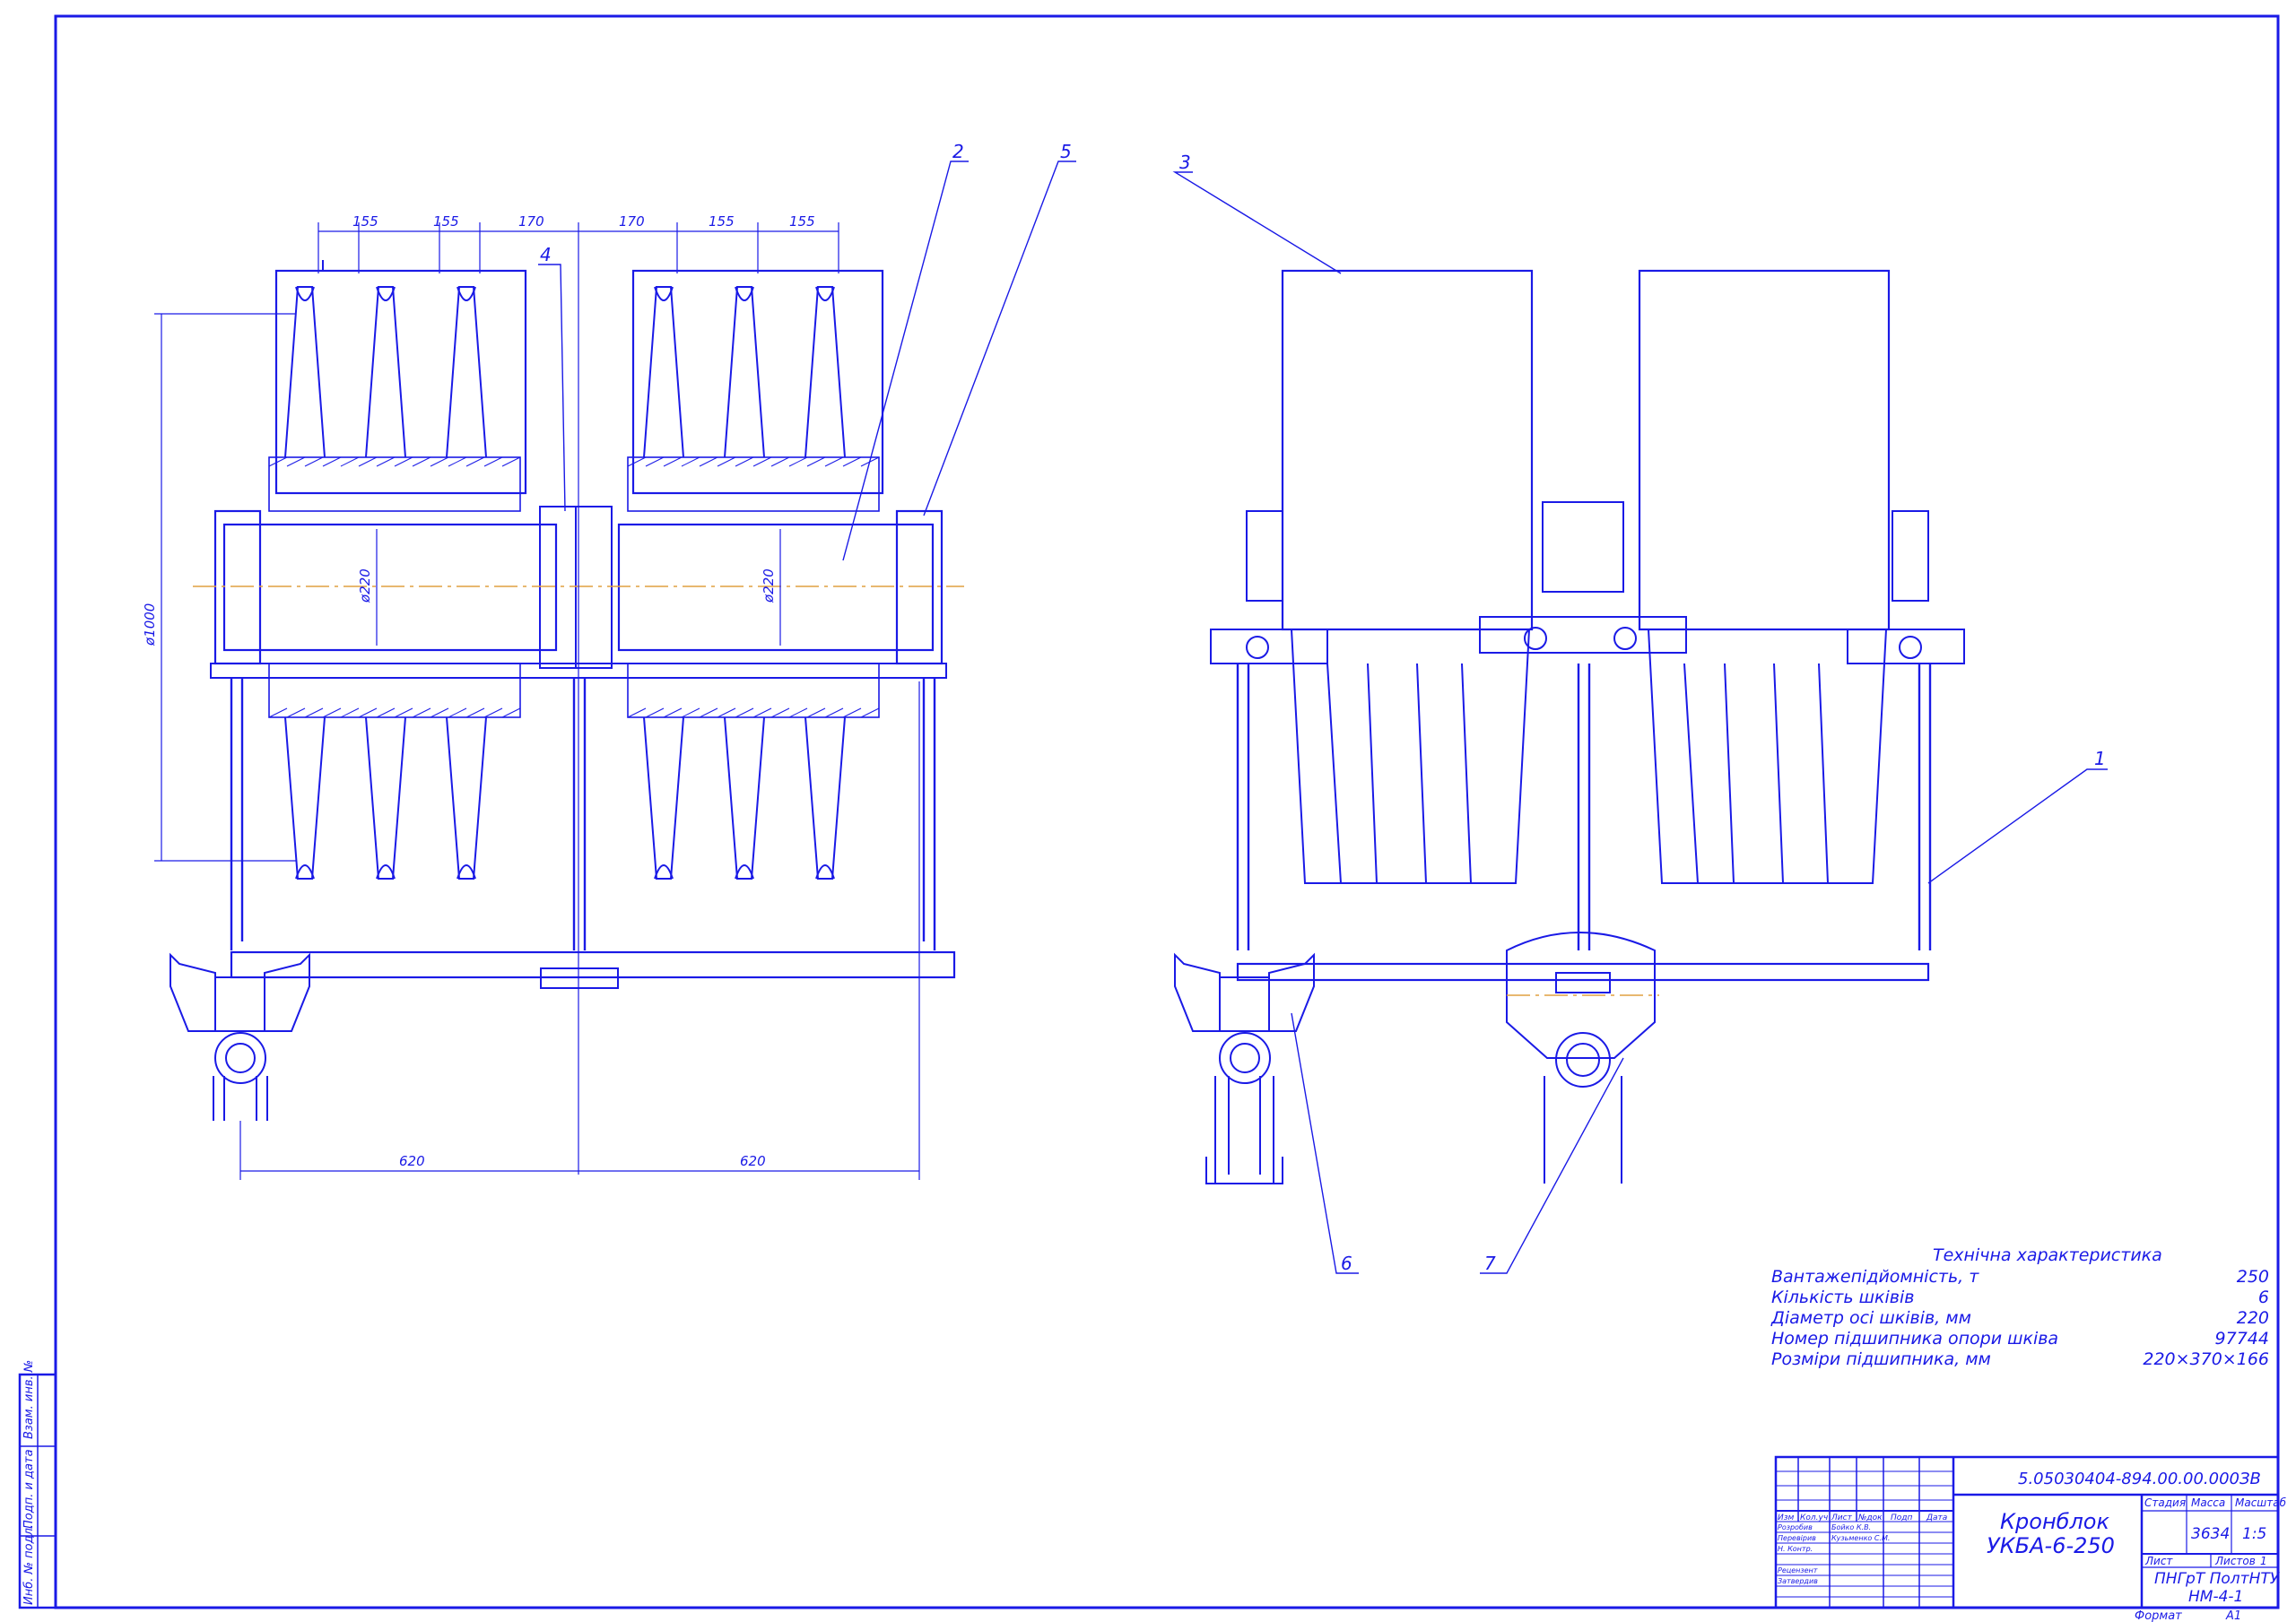 Image resolution: width=2296 pixels, height=1622 pixels. What do you see at coordinates (1346, 1263) in the screenshot?
I see `callout-6: 6` at bounding box center [1346, 1263].